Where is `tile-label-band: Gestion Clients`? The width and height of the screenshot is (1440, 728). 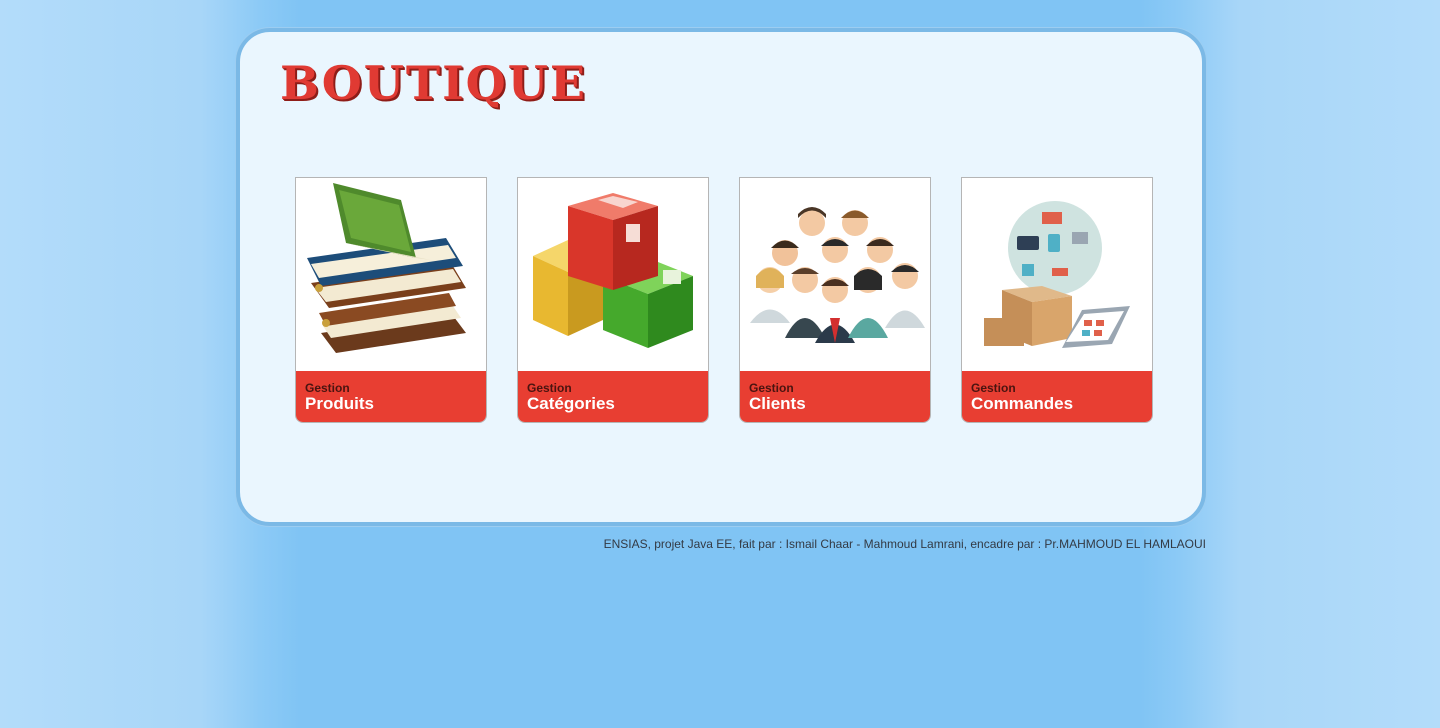
tile-label-band: Gestion Clients is located at coordinates (835, 396).